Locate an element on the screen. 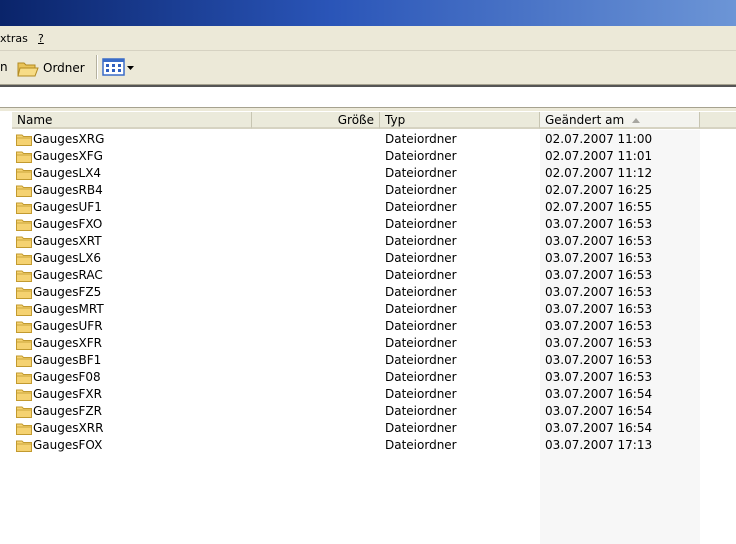 The height and width of the screenshot is (544, 736). folders-button: Ordner is located at coordinates (51, 68).